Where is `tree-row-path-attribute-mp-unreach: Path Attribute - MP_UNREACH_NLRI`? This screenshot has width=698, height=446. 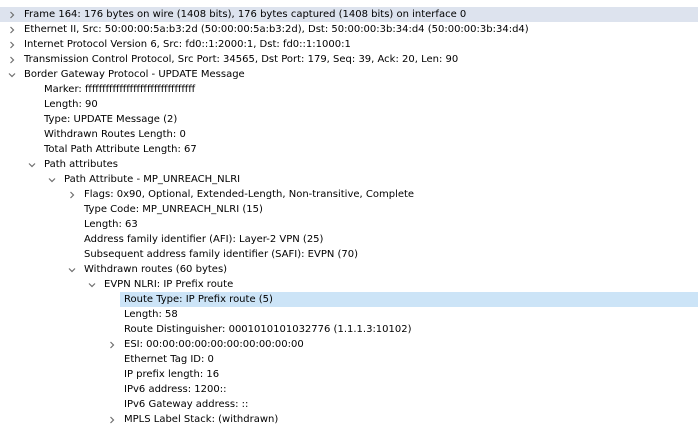 tree-row-path-attribute-mp-unreach: Path Attribute - MP_UNREACH_NLRI is located at coordinates (349, 179).